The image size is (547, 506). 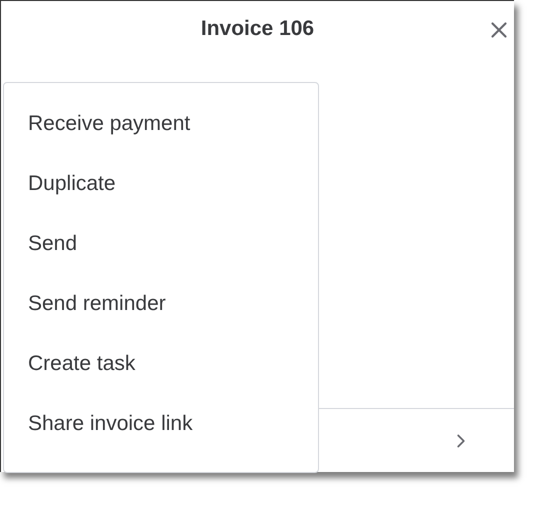 What do you see at coordinates (161, 244) in the screenshot?
I see `menu-item: Send` at bounding box center [161, 244].